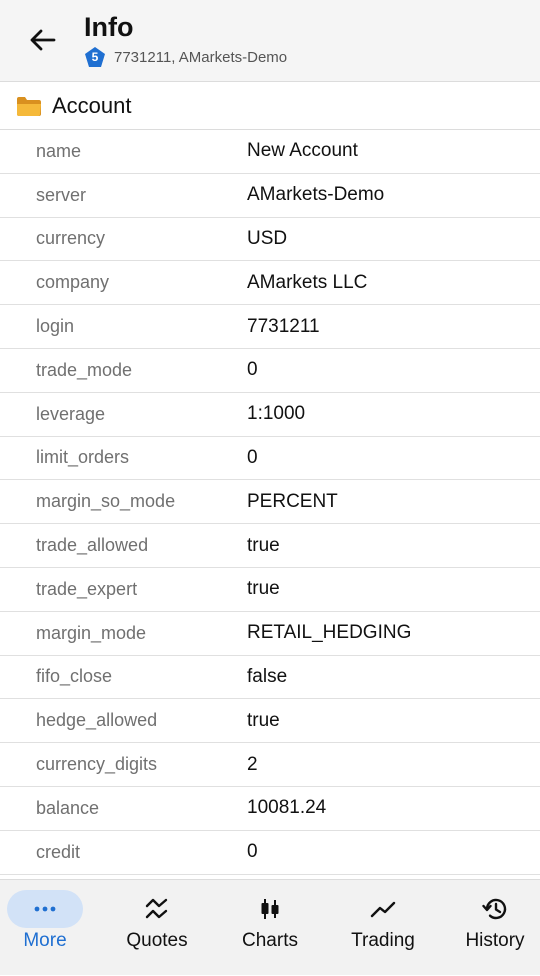 Image resolution: width=540 pixels, height=976 pixels. What do you see at coordinates (61, 194) in the screenshot?
I see `row-key: server` at bounding box center [61, 194].